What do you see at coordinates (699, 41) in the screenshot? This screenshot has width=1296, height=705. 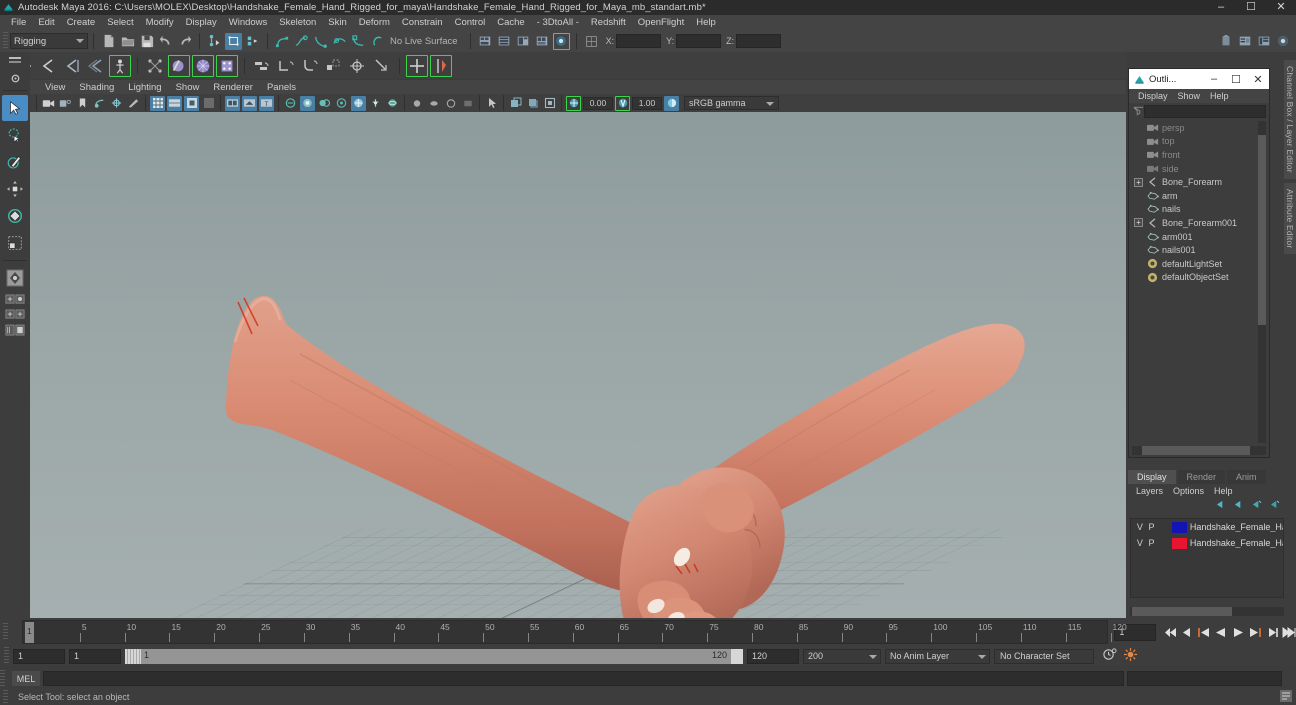 I see `y-input` at bounding box center [699, 41].